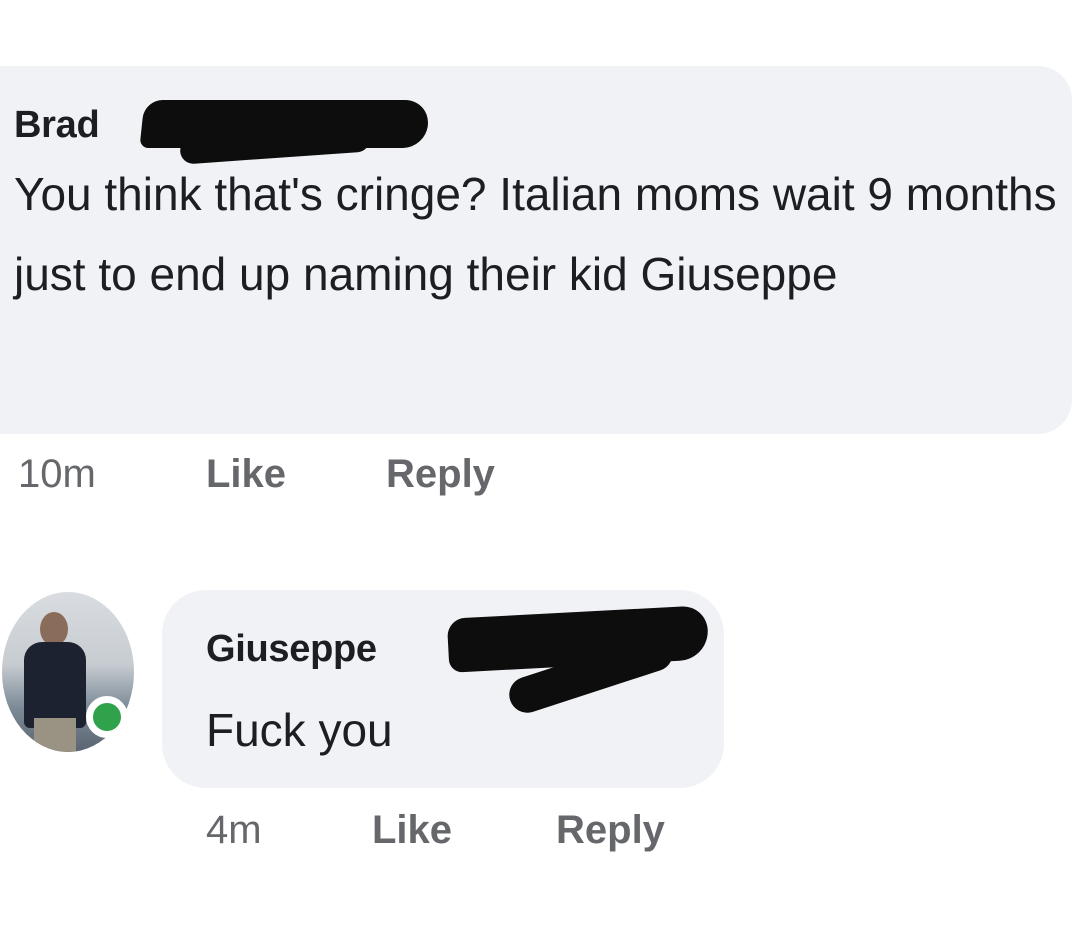 The width and height of the screenshot is (1072, 948). What do you see at coordinates (57, 125) in the screenshot?
I see `comment-author: Brad` at bounding box center [57, 125].